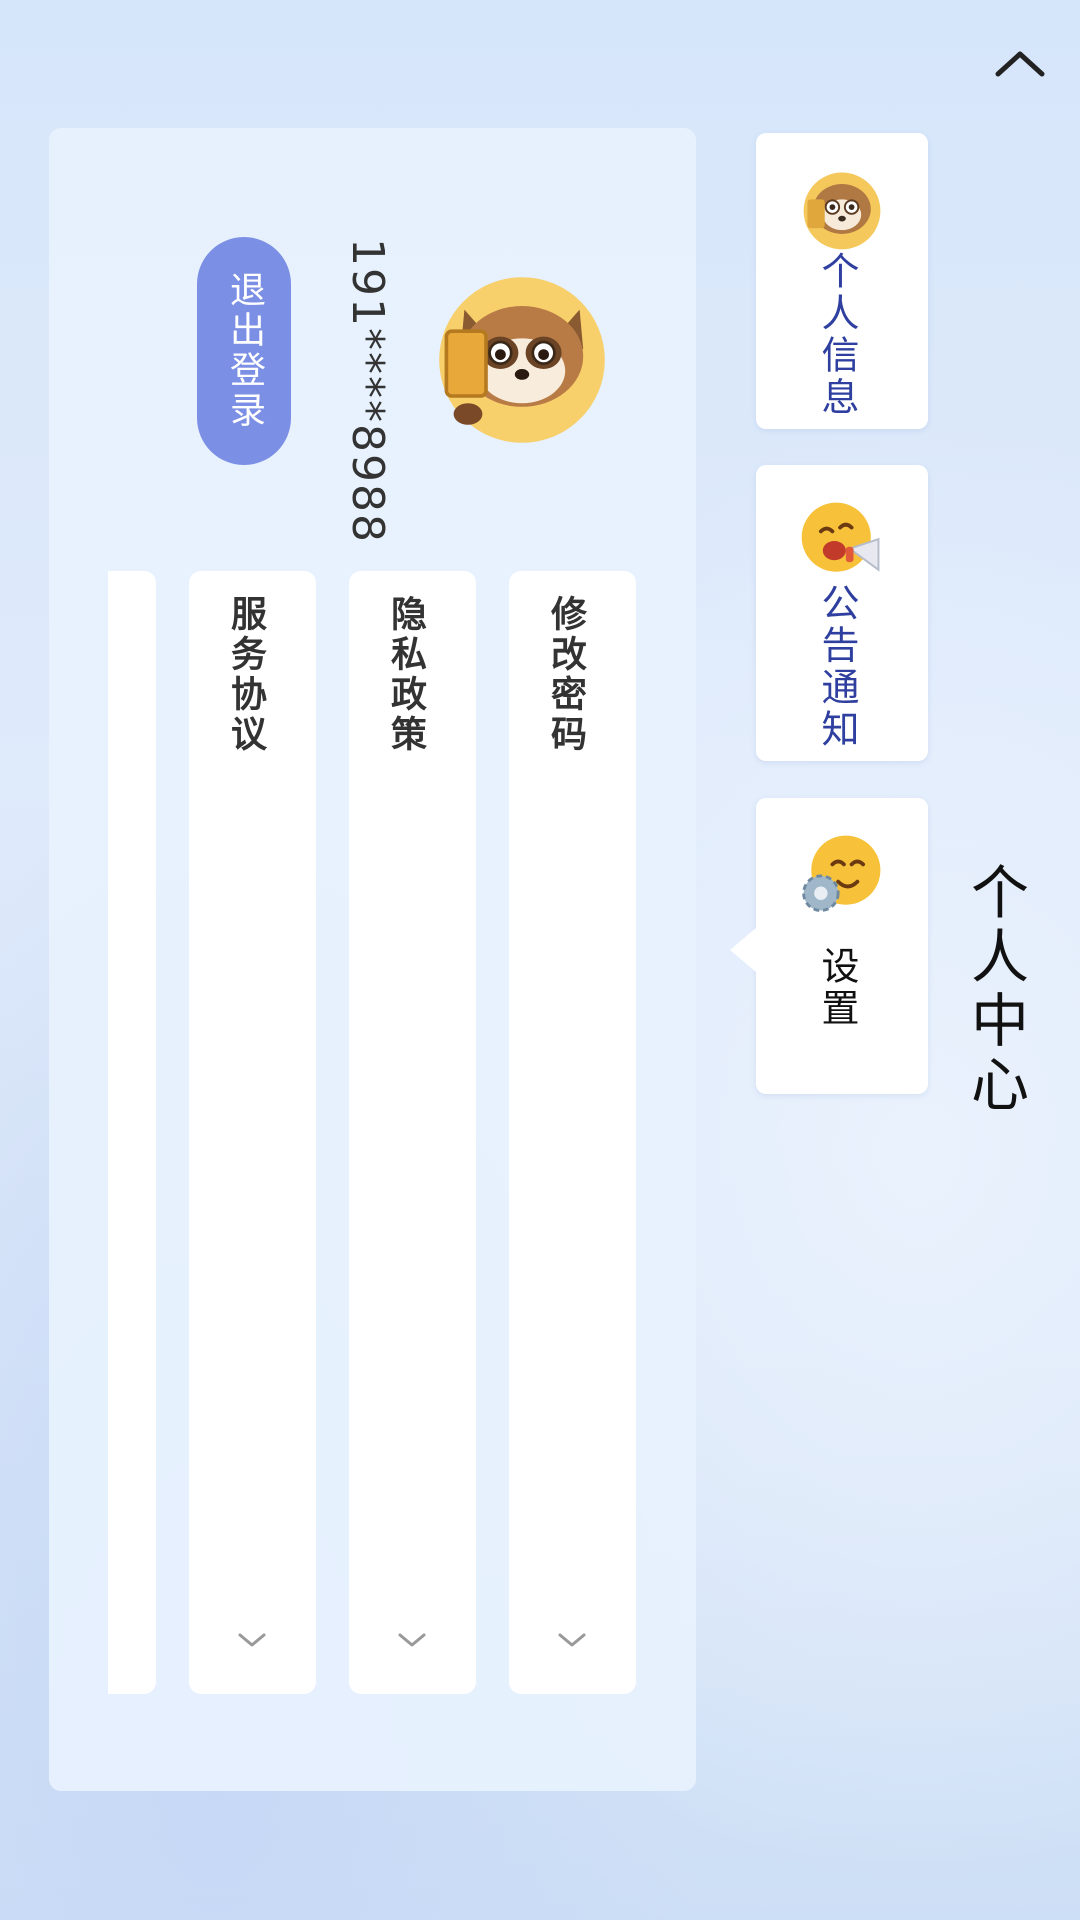  I want to click on tab-settings: 设置, so click(829, 946).